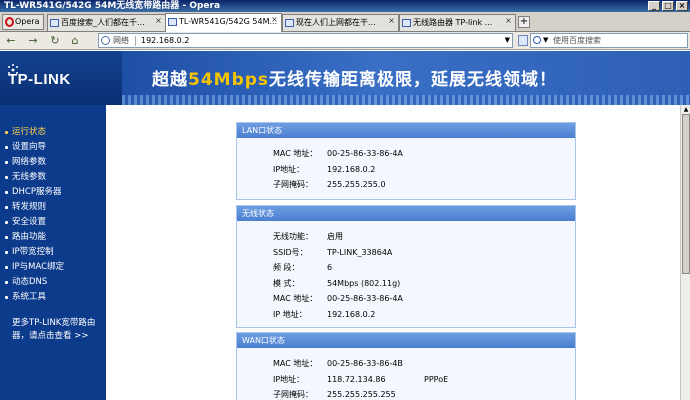 The image size is (690, 400). What do you see at coordinates (53, 207) in the screenshot?
I see `sidebar-item-forwarding: 转发规则` at bounding box center [53, 207].